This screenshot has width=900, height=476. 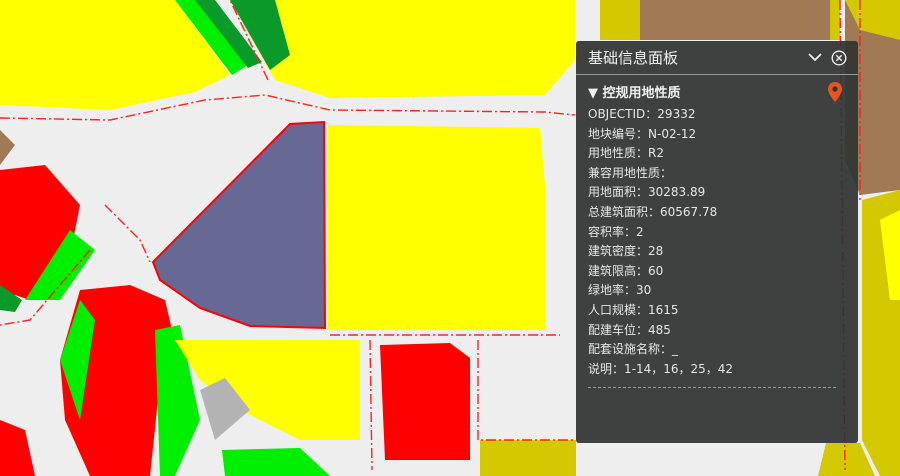 I want to click on attribute-label: OBJECTID：, so click(x=623, y=114).